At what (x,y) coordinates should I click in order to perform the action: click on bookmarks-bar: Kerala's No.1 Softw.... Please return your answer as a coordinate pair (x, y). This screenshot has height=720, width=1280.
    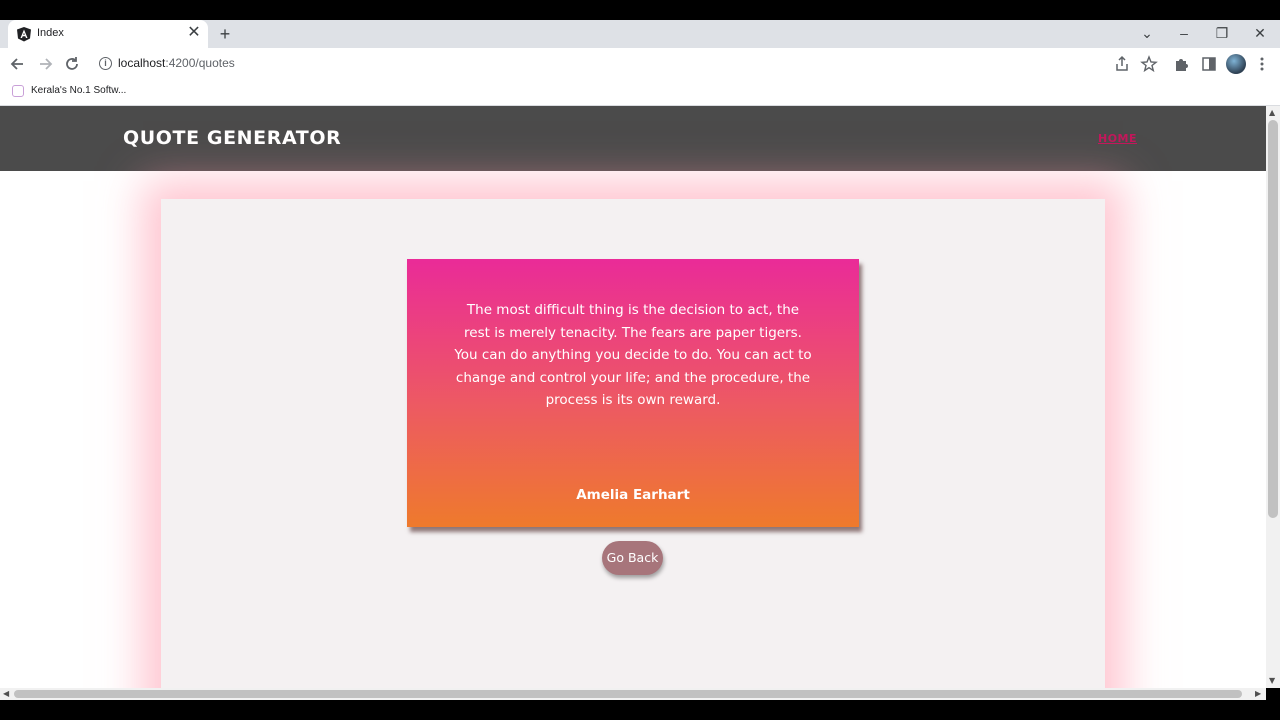
    Looking at the image, I should click on (640, 93).